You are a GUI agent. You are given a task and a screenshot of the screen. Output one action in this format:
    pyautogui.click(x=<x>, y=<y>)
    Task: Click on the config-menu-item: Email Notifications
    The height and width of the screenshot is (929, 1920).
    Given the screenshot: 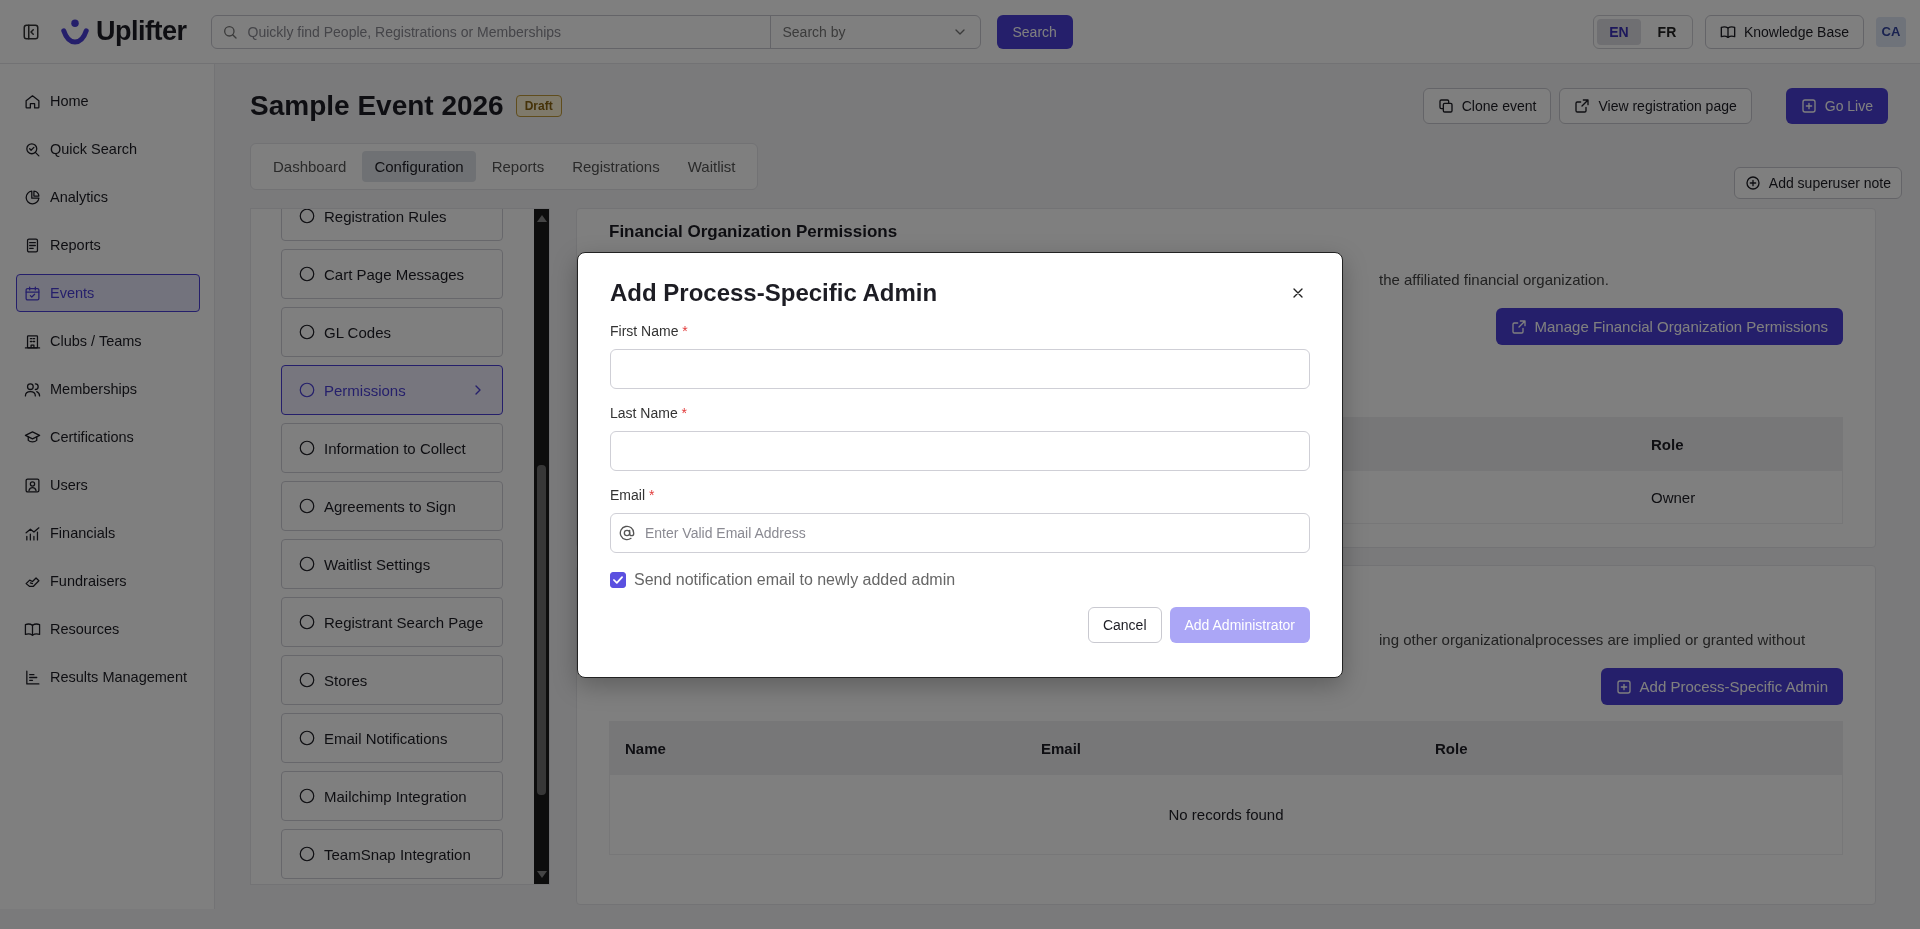 What is the action you would take?
    pyautogui.click(x=392, y=738)
    